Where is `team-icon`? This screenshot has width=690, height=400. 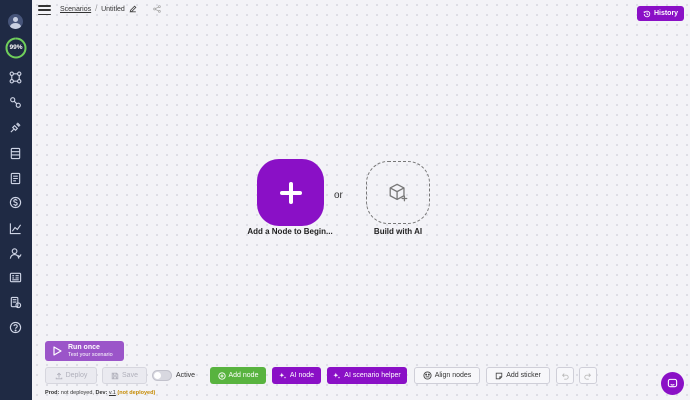 team-icon is located at coordinates (15, 253).